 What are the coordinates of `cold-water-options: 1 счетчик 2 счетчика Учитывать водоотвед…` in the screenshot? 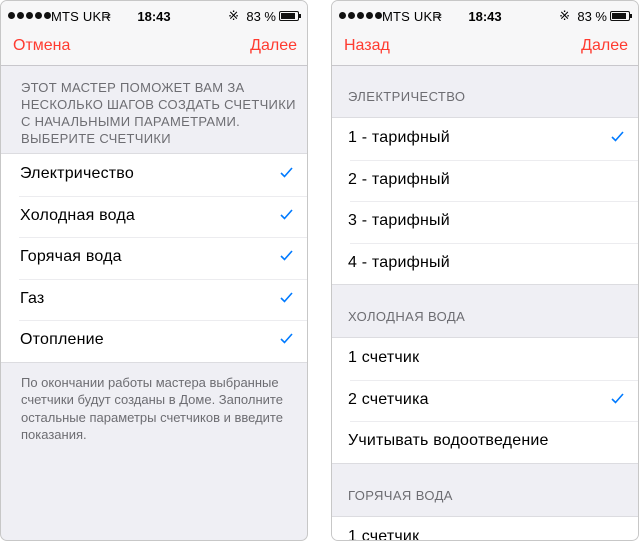 It's located at (485, 400).